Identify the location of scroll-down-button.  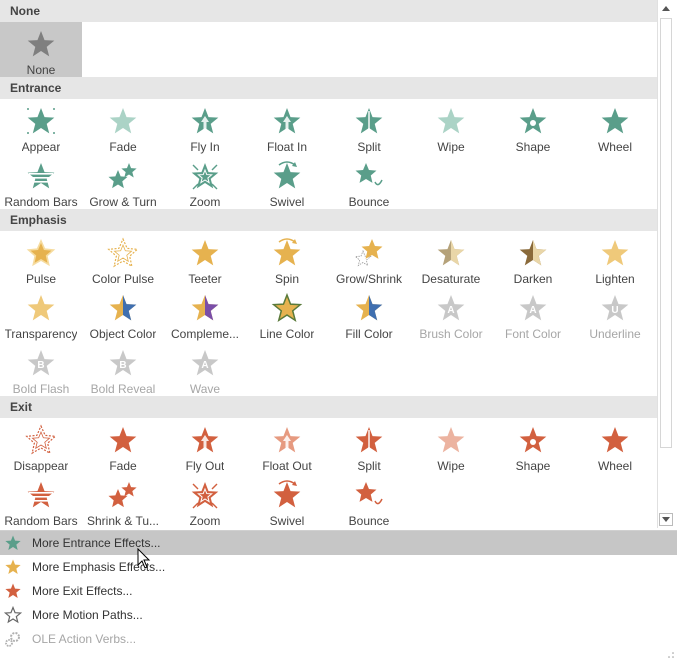
(666, 519).